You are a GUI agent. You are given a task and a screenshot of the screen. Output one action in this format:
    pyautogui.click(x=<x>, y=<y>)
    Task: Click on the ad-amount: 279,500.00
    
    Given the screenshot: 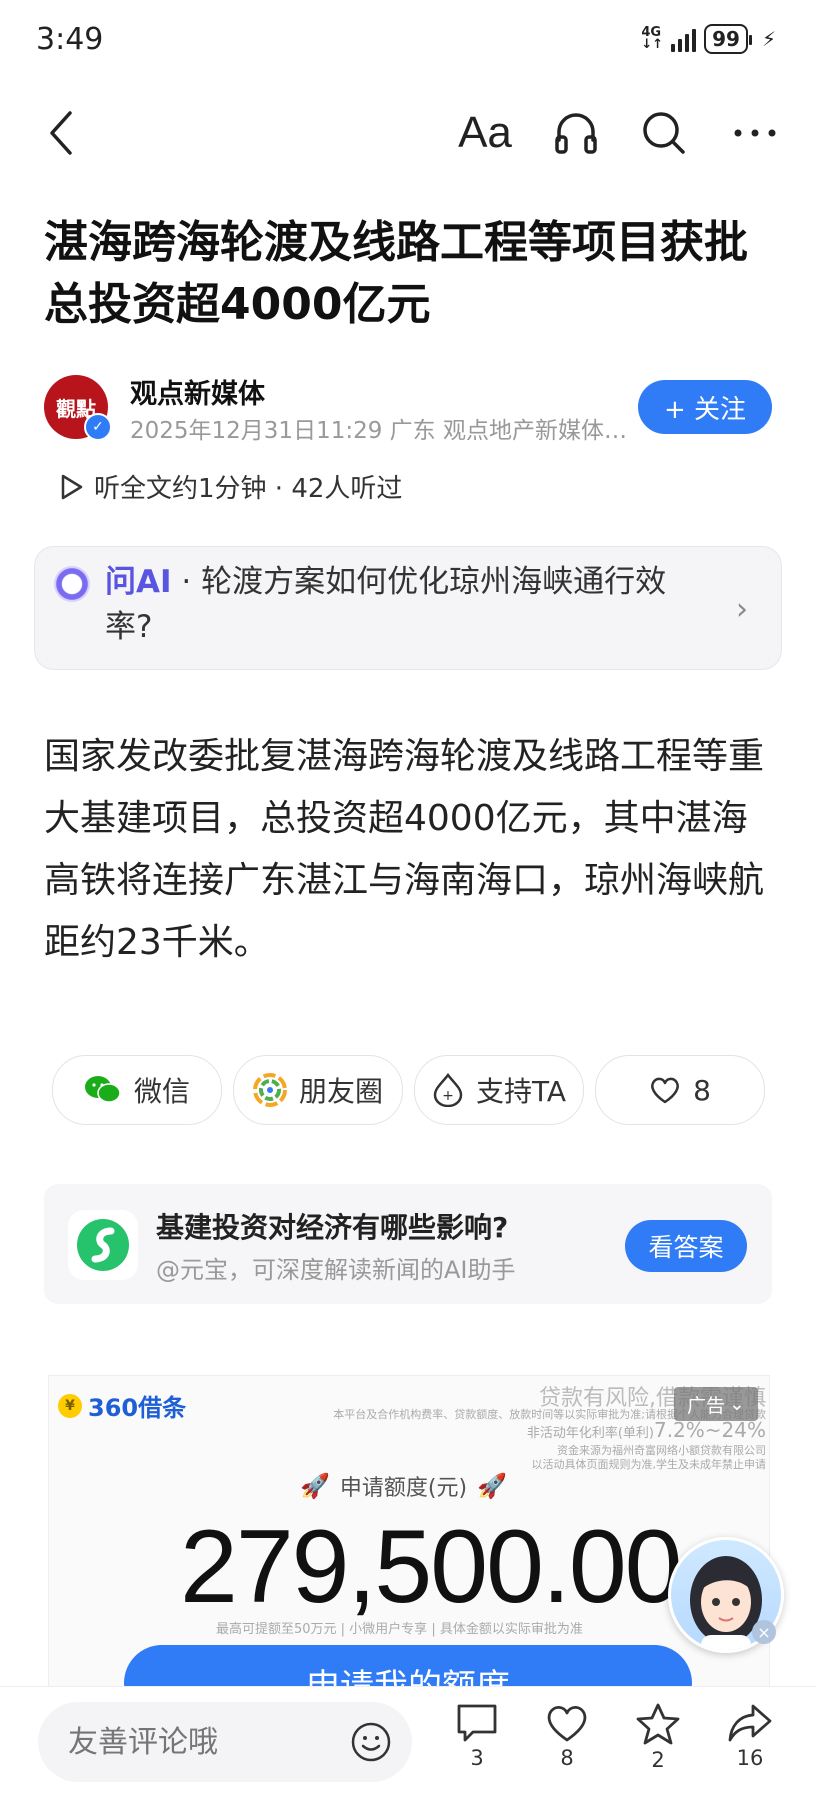 What is the action you would take?
    pyautogui.click(x=431, y=1567)
    